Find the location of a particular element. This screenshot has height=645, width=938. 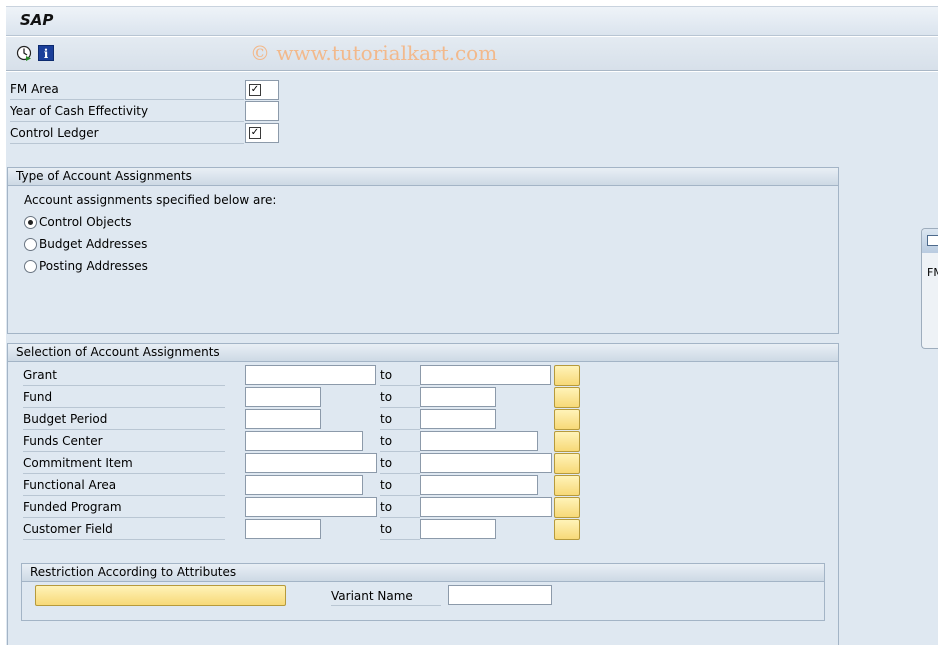

group-title: Type of Account Assignments is located at coordinates (423, 177).